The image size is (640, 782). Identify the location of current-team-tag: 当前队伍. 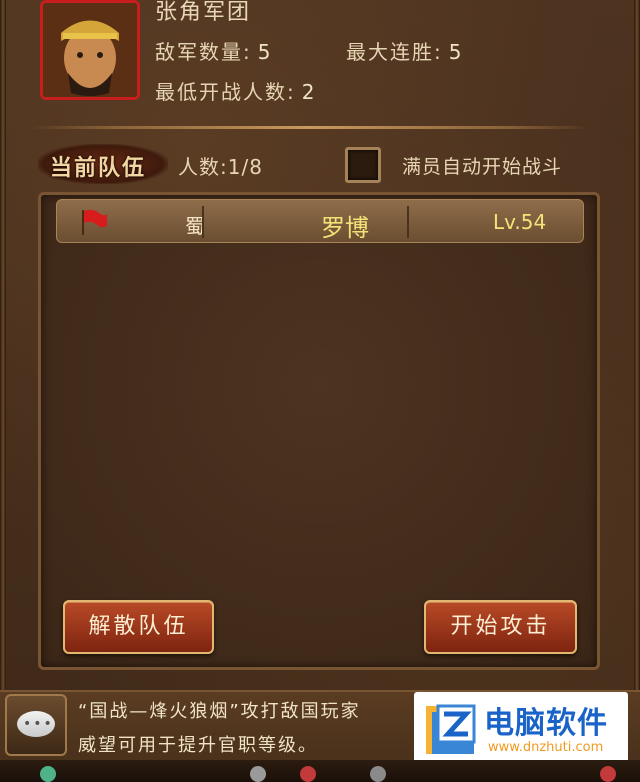
(98, 168).